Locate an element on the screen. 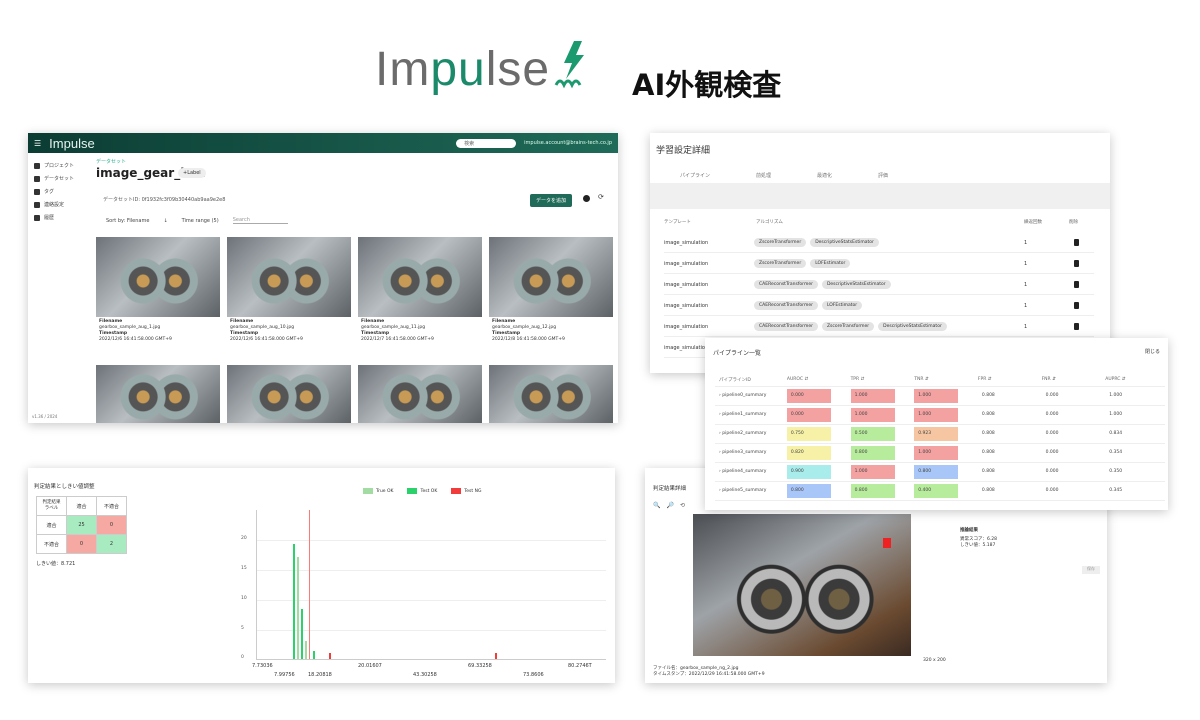  zoom-in-icon: 🔍 is located at coordinates (656, 505).